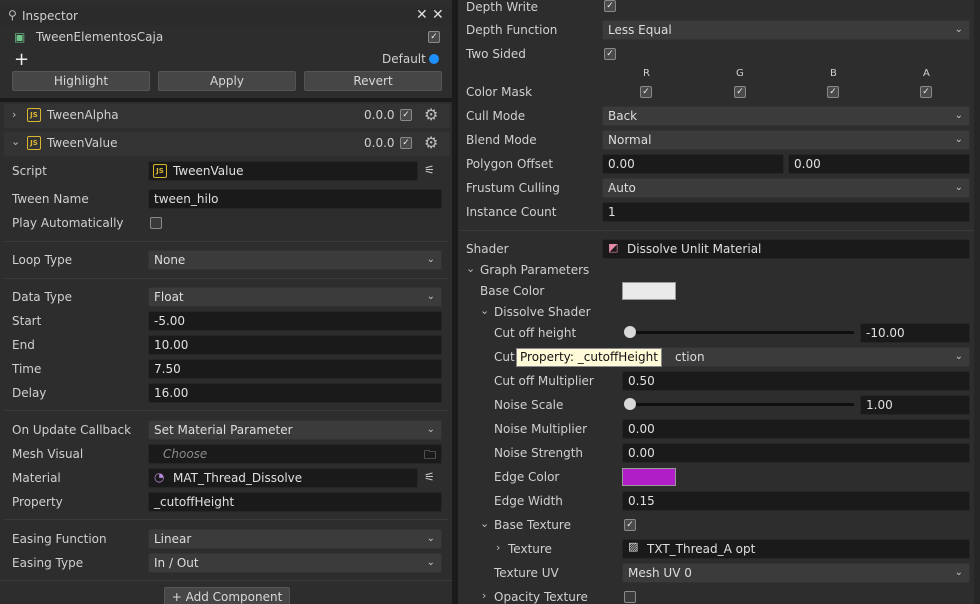 The height and width of the screenshot is (604, 980). What do you see at coordinates (796, 357) in the screenshot?
I see `cutoff-direction-dropdown: ction ⌄` at bounding box center [796, 357].